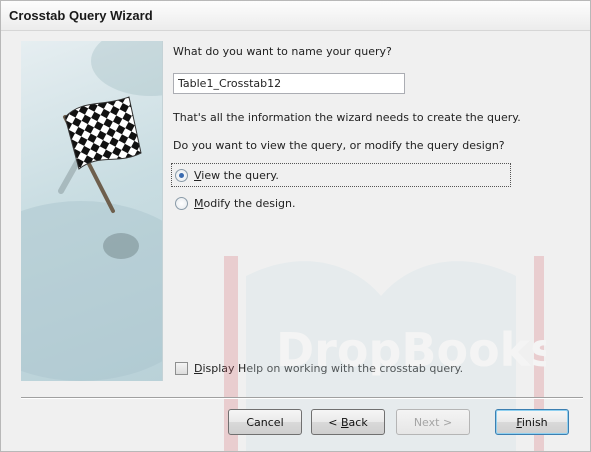  I want to click on window-title: Crosstab Query Wizard, so click(81, 15).